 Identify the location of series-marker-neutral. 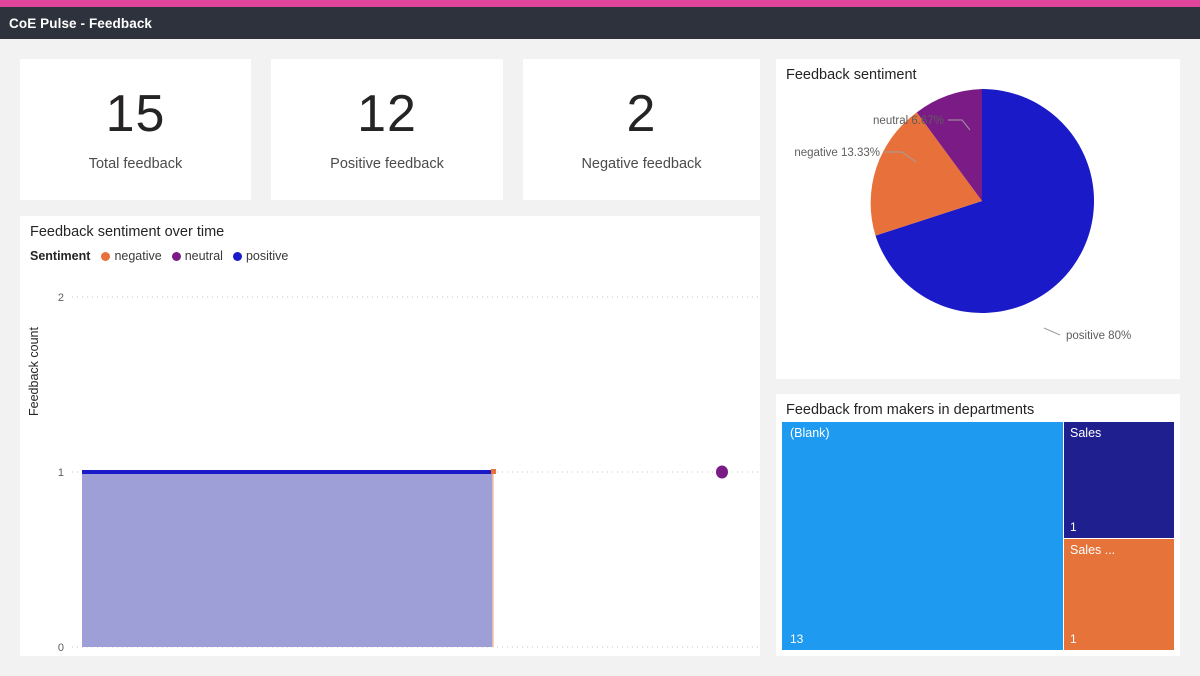
(722, 472).